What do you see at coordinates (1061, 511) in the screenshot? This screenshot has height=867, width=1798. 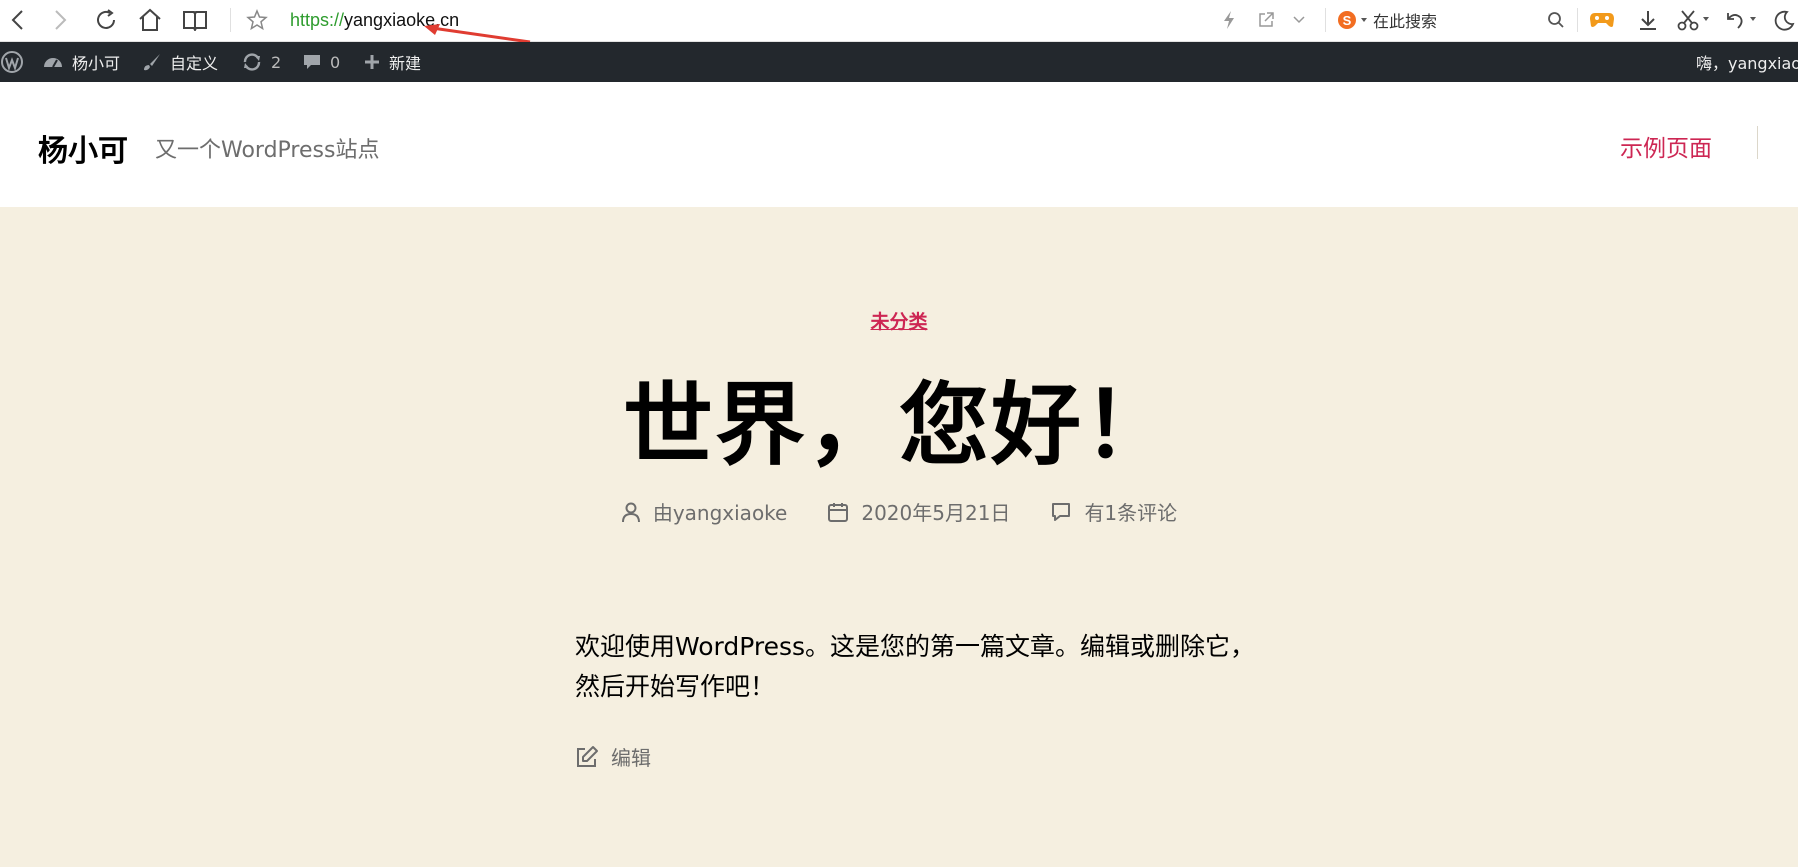 I see `comment-icon` at bounding box center [1061, 511].